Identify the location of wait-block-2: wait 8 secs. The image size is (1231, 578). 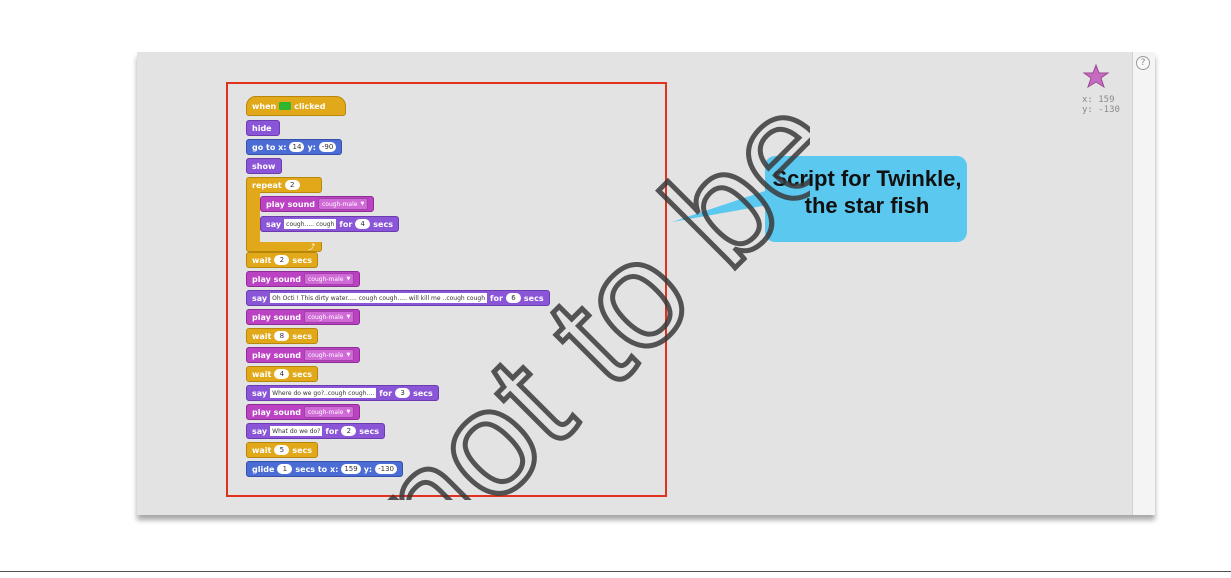
(282, 336).